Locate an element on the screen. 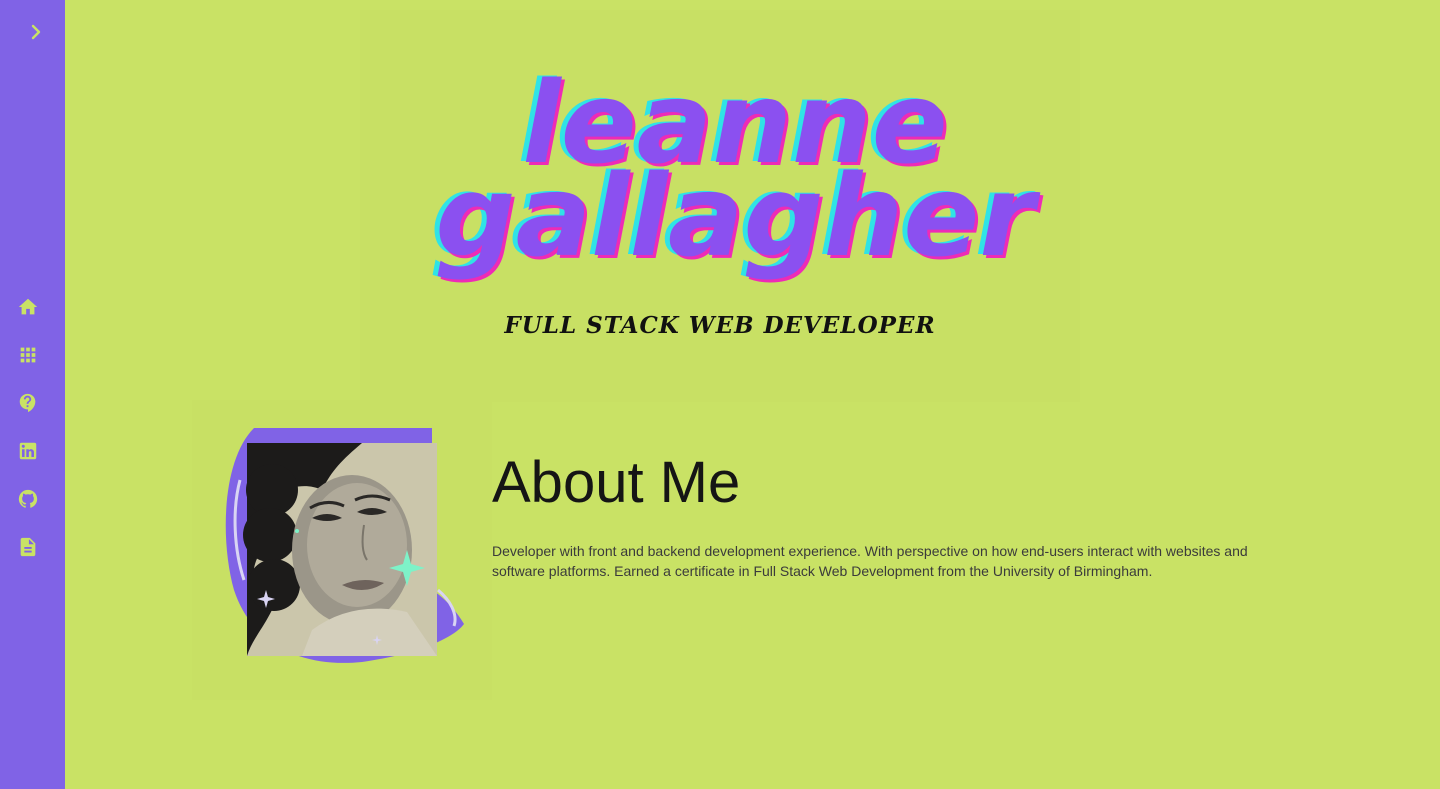 This screenshot has height=789, width=1440. apps-grid-icon is located at coordinates (28, 355).